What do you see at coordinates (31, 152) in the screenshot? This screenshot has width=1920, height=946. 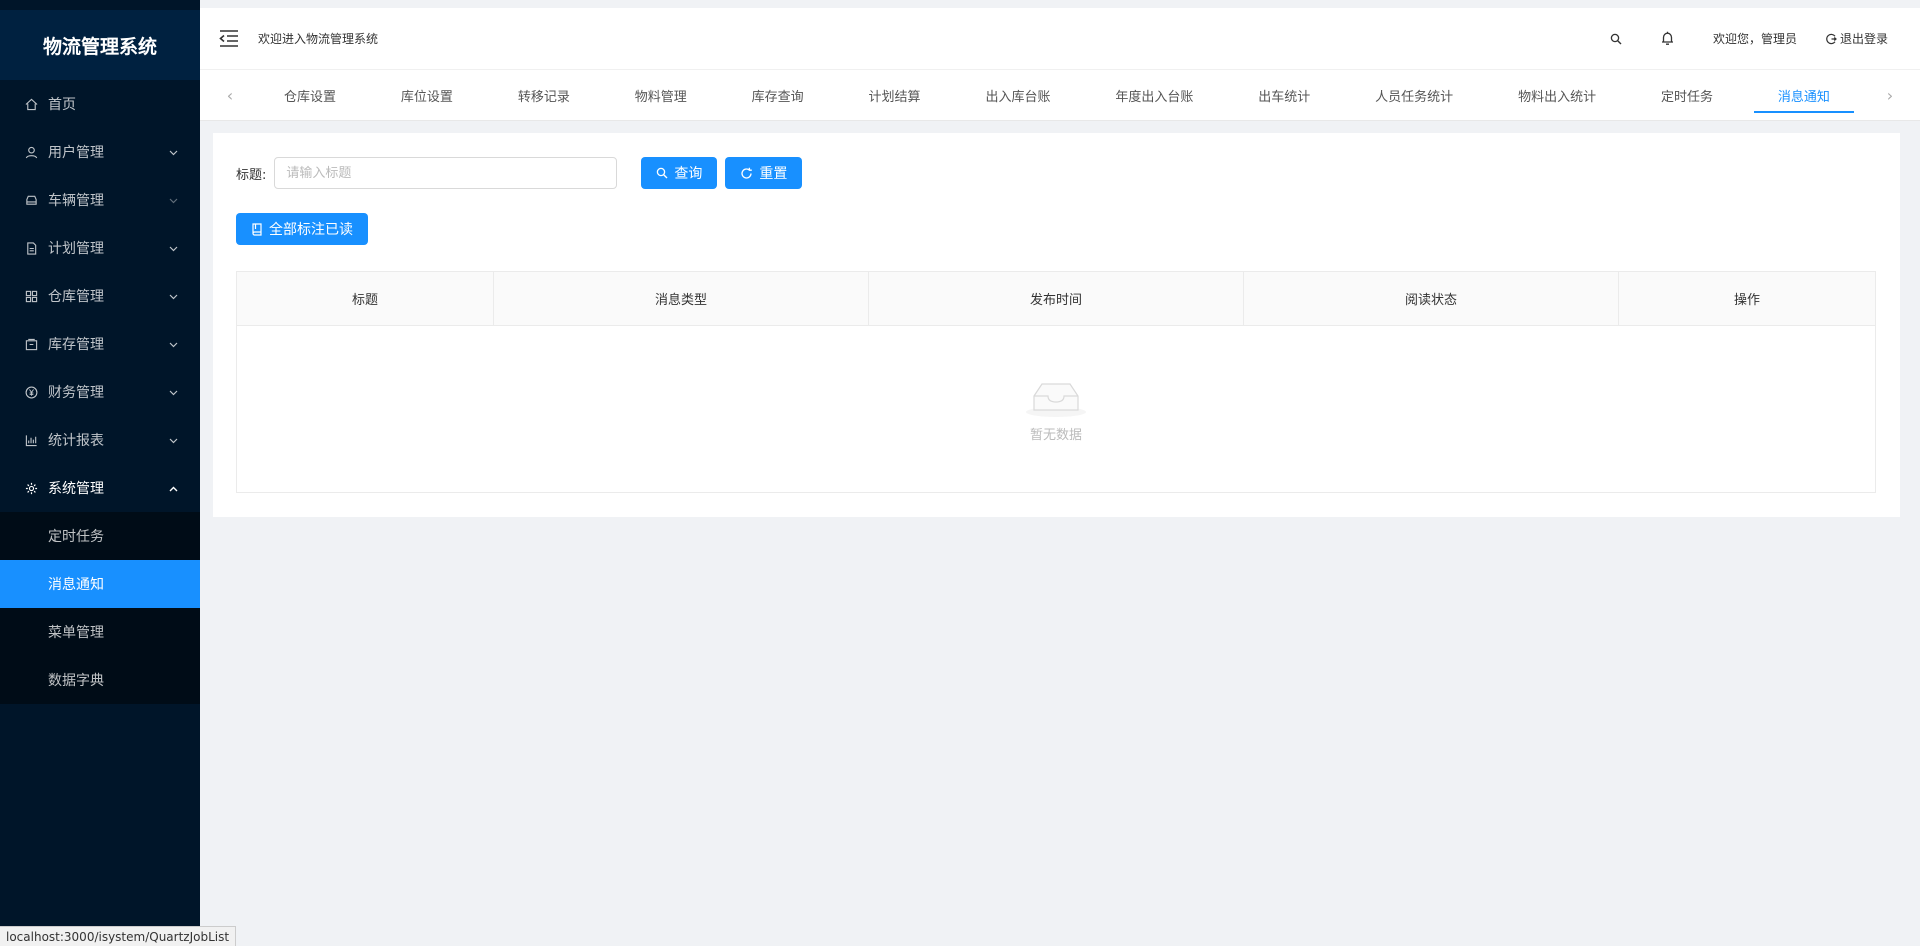 I see `user-icon` at bounding box center [31, 152].